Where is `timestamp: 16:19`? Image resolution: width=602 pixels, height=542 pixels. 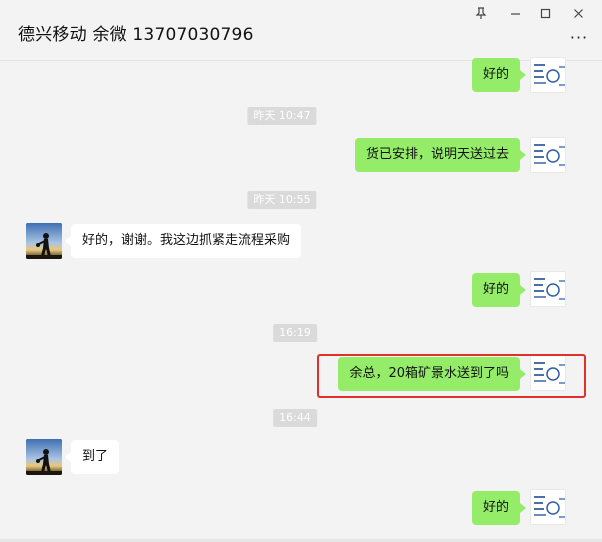 timestamp: 16:19 is located at coordinates (295, 333).